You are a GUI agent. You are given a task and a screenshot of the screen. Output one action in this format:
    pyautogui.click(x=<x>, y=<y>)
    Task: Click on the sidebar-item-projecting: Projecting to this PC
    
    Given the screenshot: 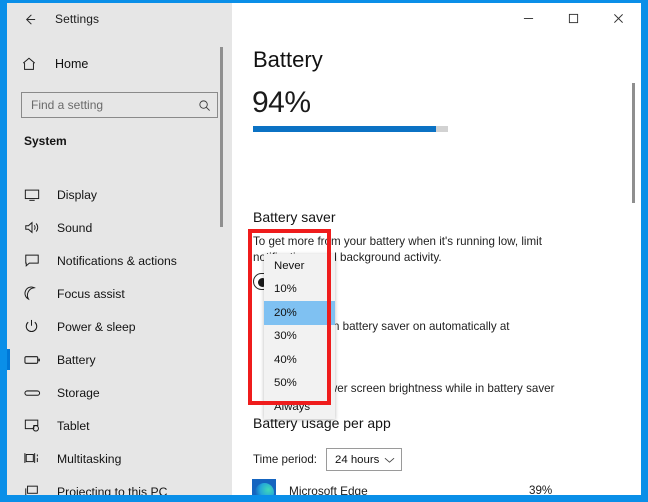 What is the action you would take?
    pyautogui.click(x=119, y=485)
    